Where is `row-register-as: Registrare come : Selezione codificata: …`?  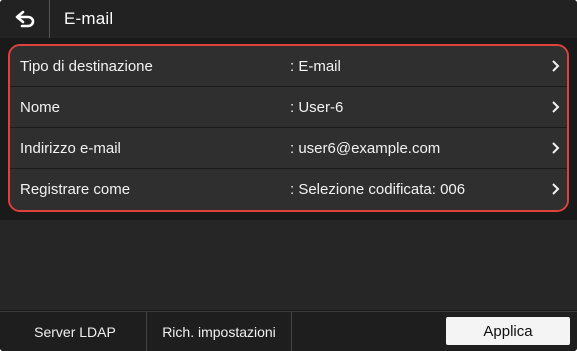
row-register-as: Registrare come : Selezione codificata: … is located at coordinates (288, 189).